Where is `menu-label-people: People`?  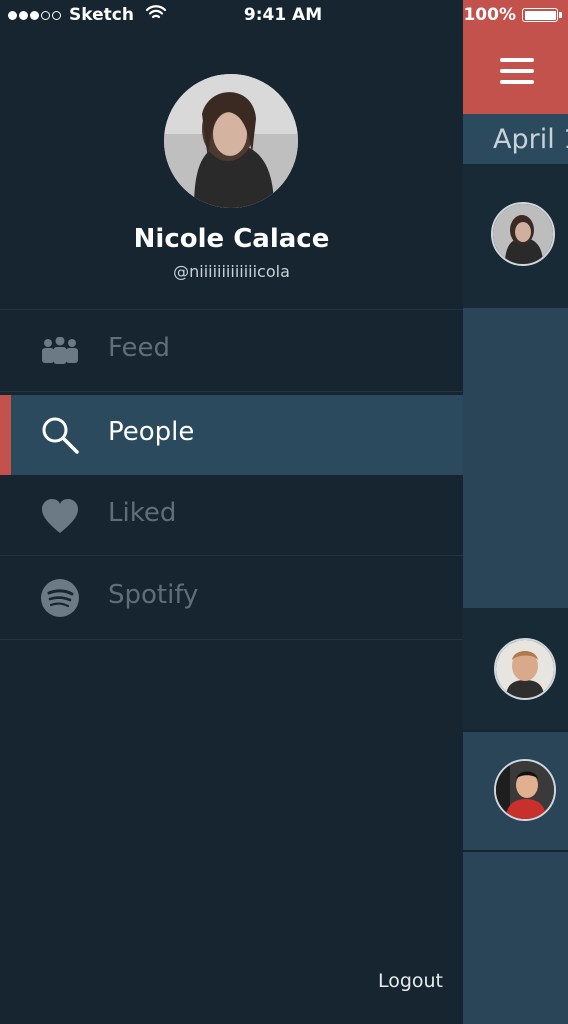 menu-label-people: People is located at coordinates (151, 432).